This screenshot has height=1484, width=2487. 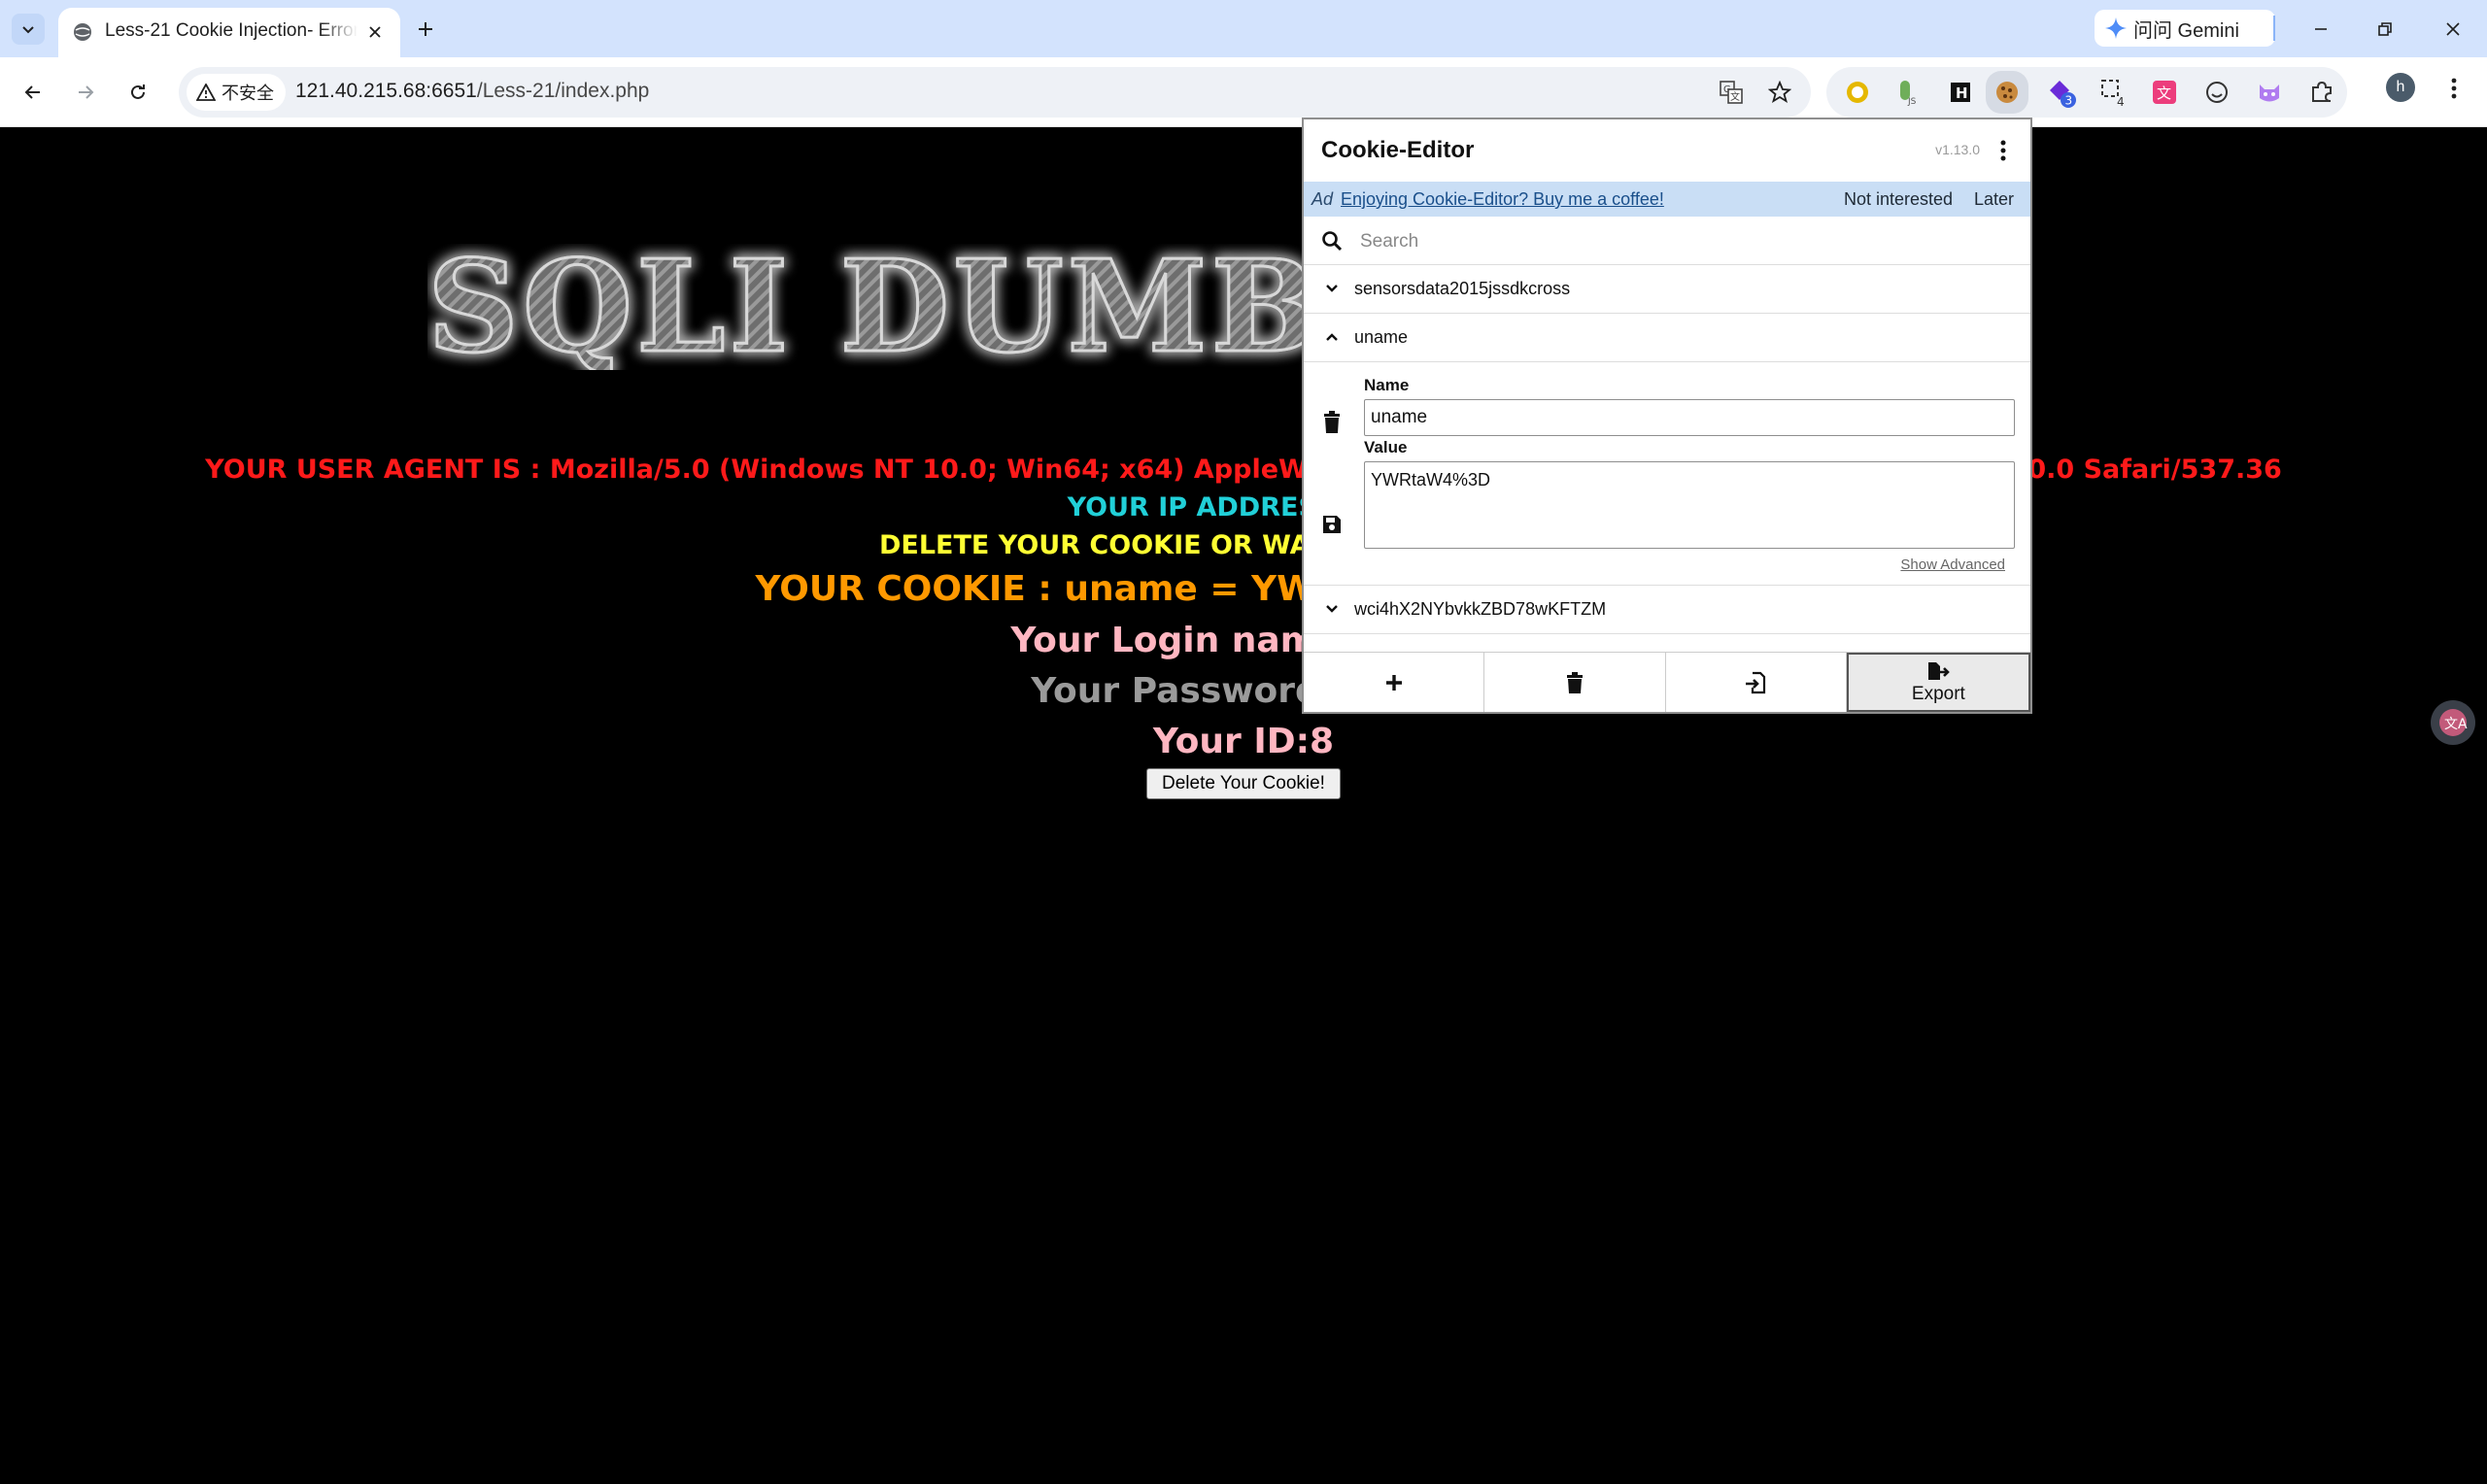 What do you see at coordinates (2216, 92) in the screenshot?
I see `smile-icon` at bounding box center [2216, 92].